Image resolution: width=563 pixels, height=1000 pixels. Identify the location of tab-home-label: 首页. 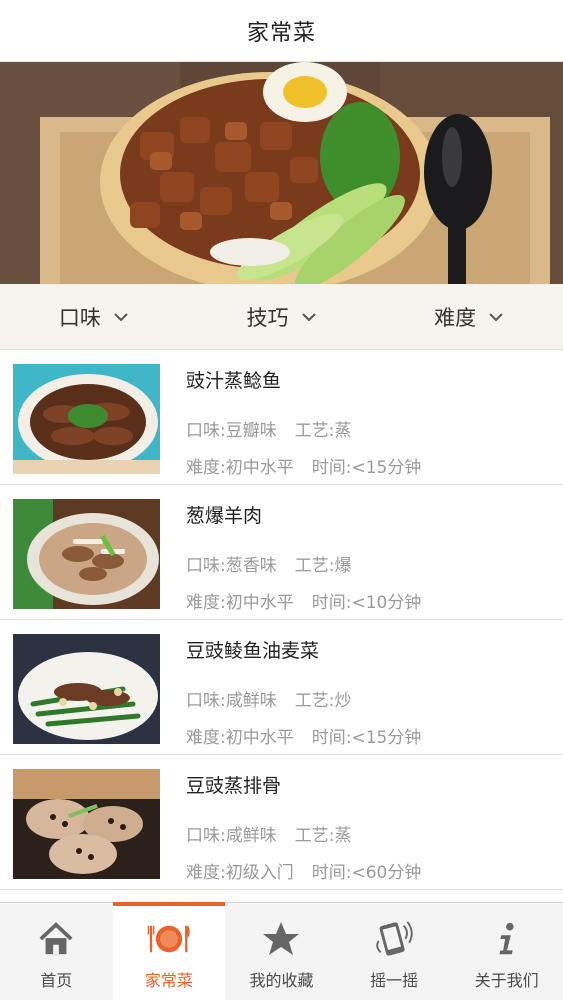
(56, 980).